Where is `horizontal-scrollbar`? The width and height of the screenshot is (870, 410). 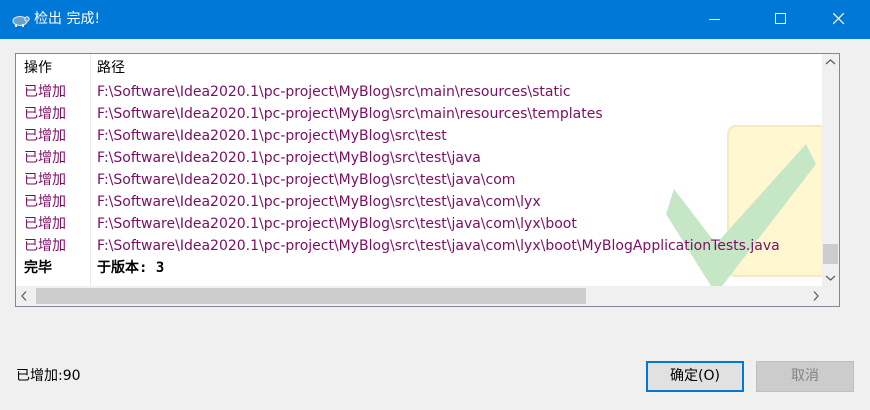 horizontal-scrollbar is located at coordinates (420, 296).